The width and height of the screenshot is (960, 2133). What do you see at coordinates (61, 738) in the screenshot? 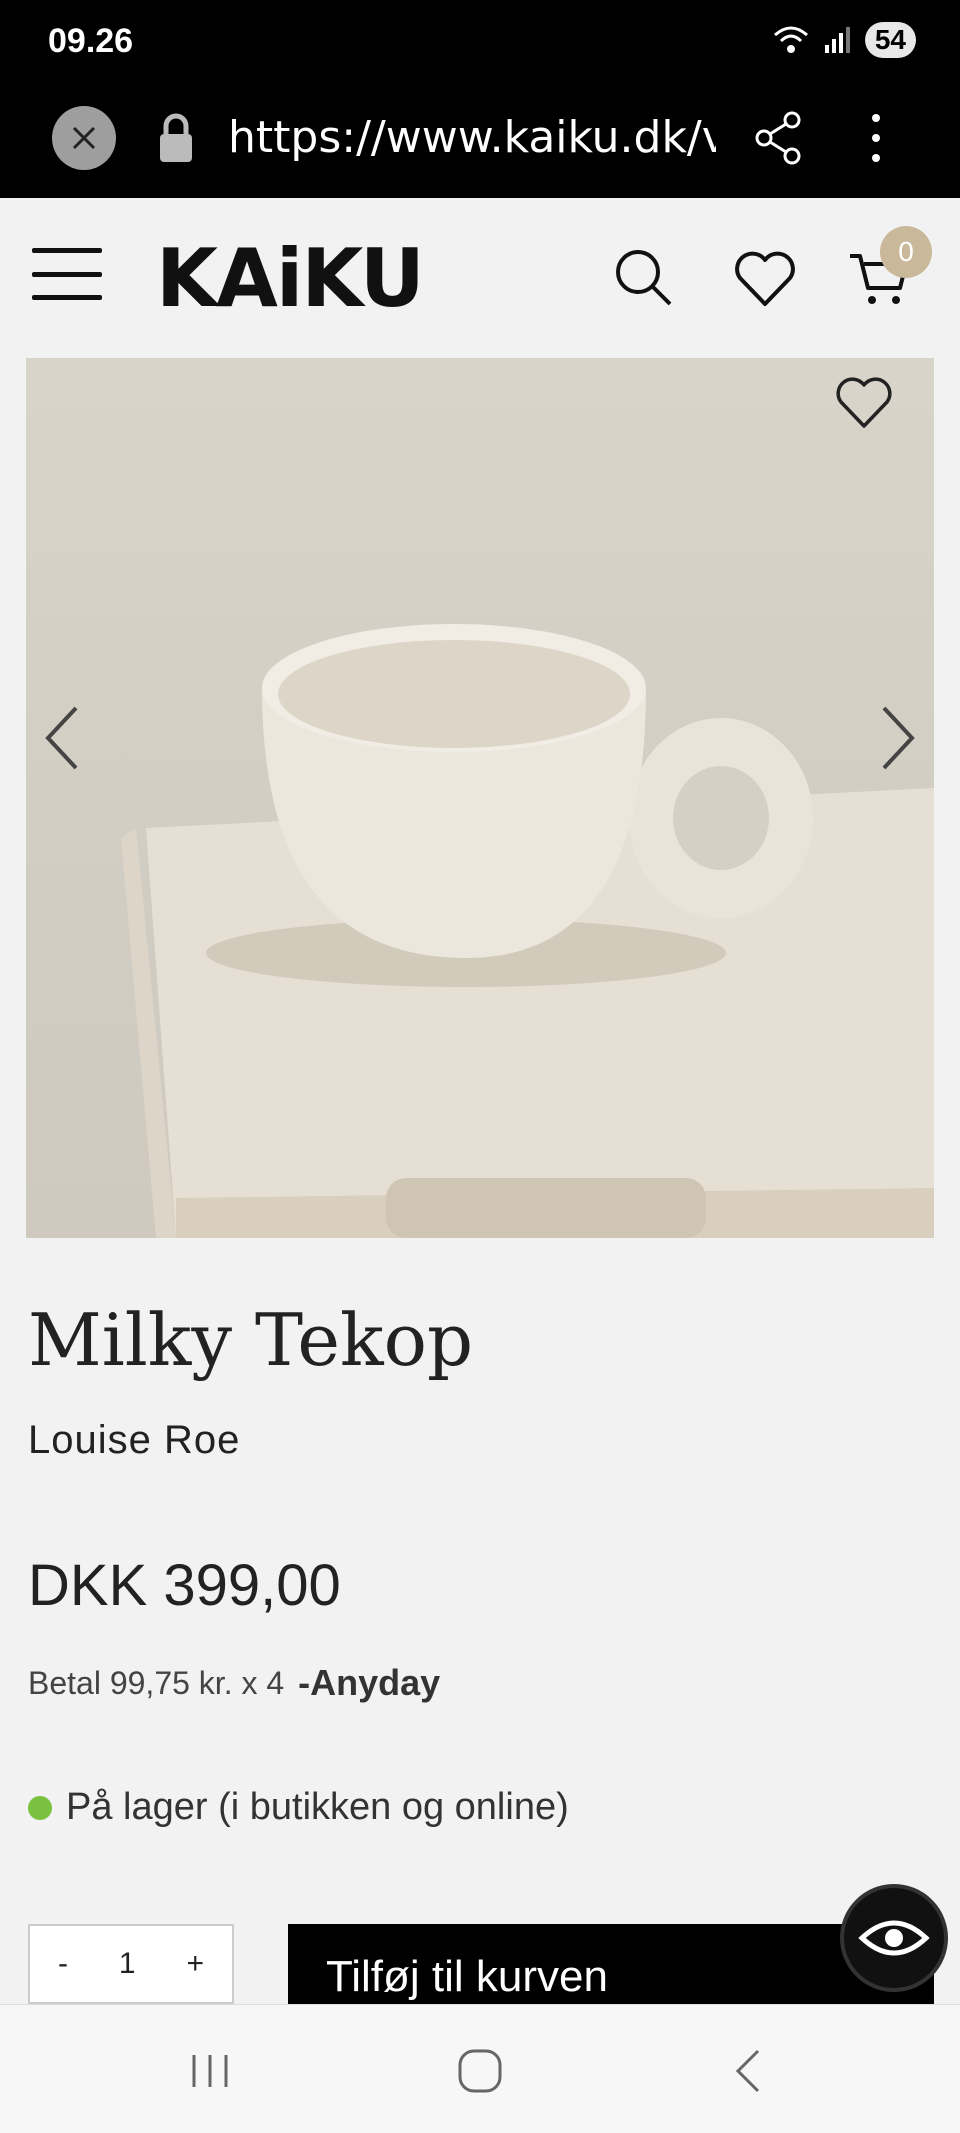
I see `chevron-left-icon` at bounding box center [61, 738].